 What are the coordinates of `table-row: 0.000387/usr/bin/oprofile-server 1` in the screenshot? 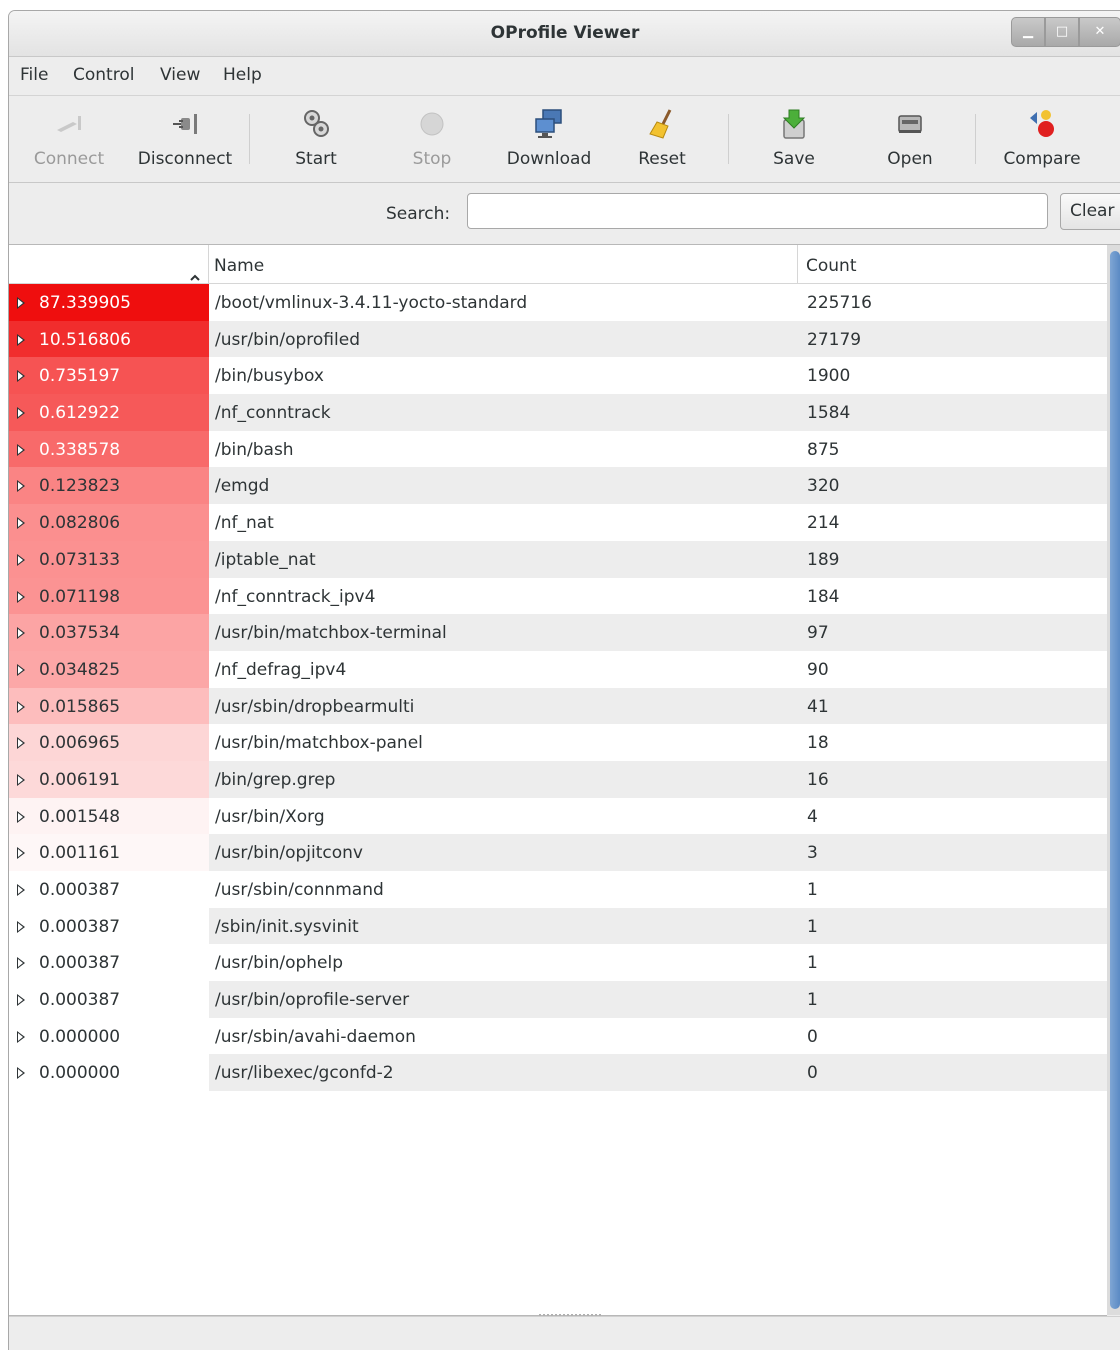 It's located at (558, 999).